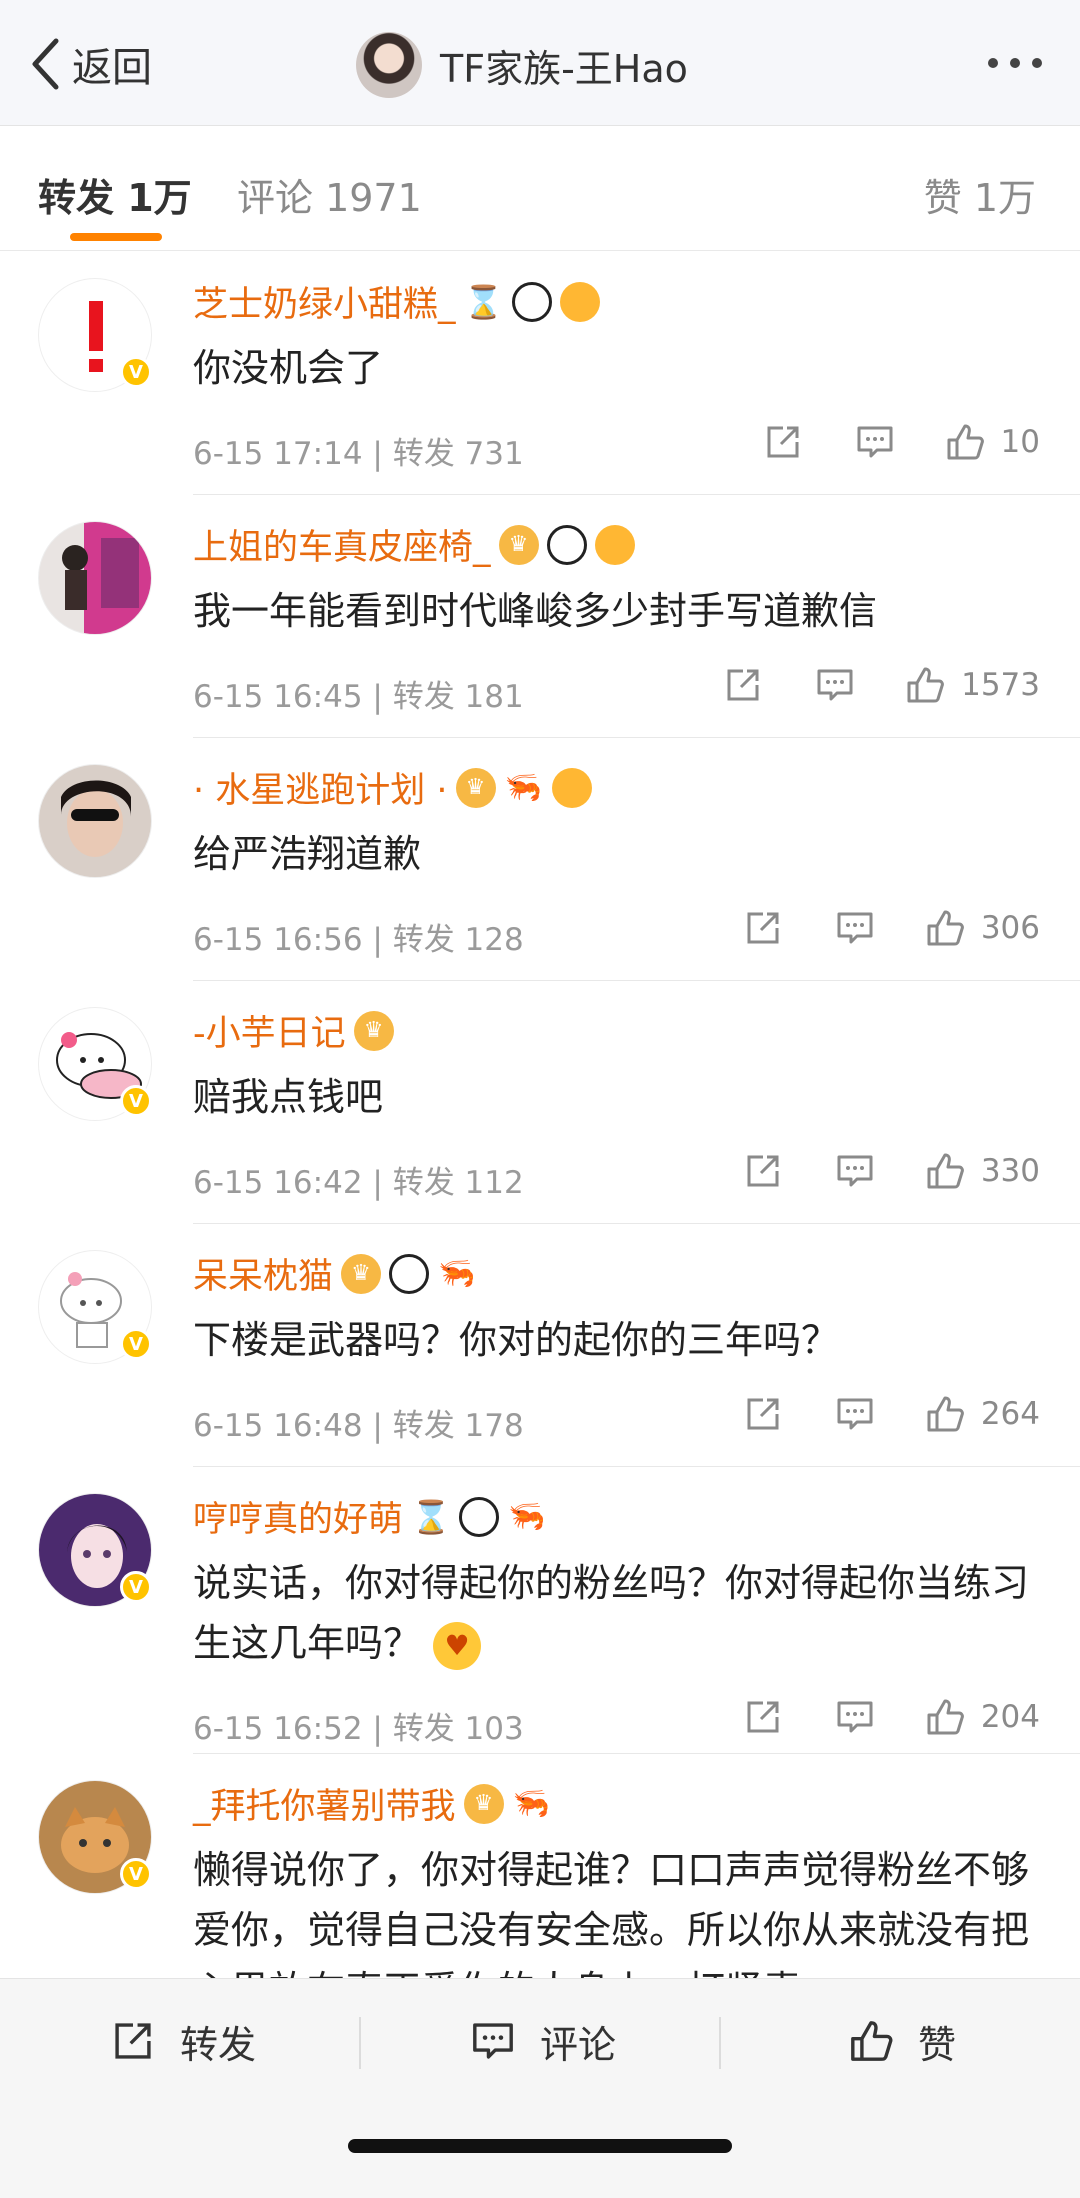 Image resolution: width=1080 pixels, height=2198 pixels. Describe the element at coordinates (1015, 63) in the screenshot. I see `more-options-icon` at that location.